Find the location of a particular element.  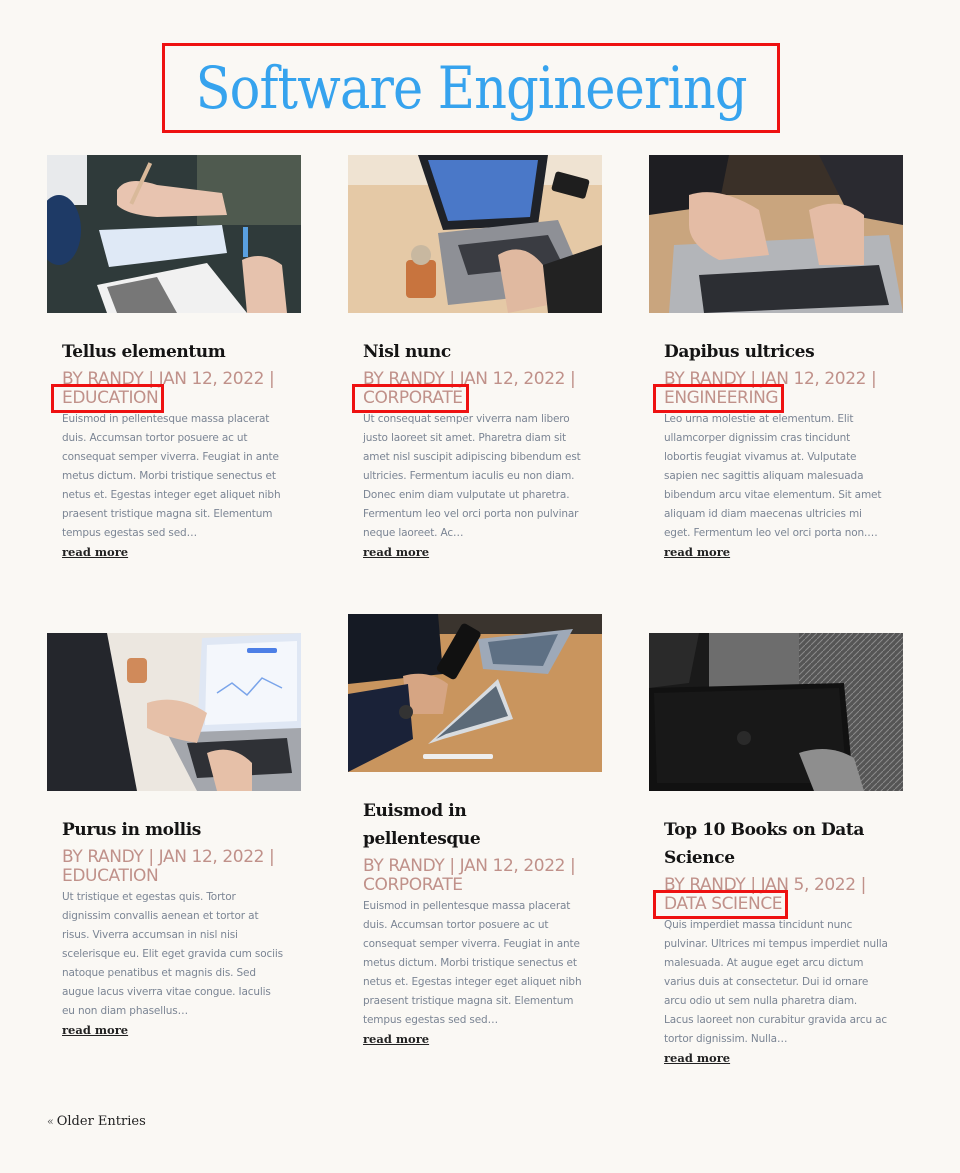

page-title: Software Engineering is located at coordinates (471, 88).